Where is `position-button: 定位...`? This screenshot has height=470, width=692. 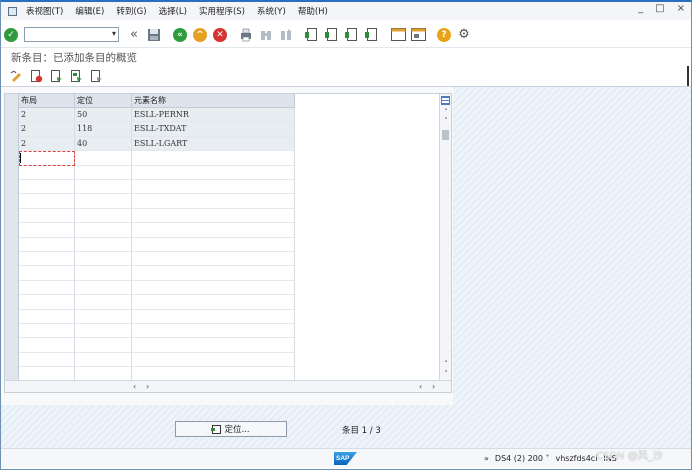
position-button: 定位... is located at coordinates (231, 429).